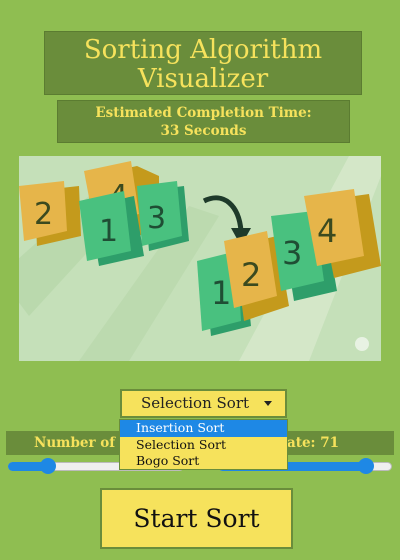 The image size is (400, 560). Describe the element at coordinates (327, 231) in the screenshot. I see `block-after-4-label: 4` at that location.